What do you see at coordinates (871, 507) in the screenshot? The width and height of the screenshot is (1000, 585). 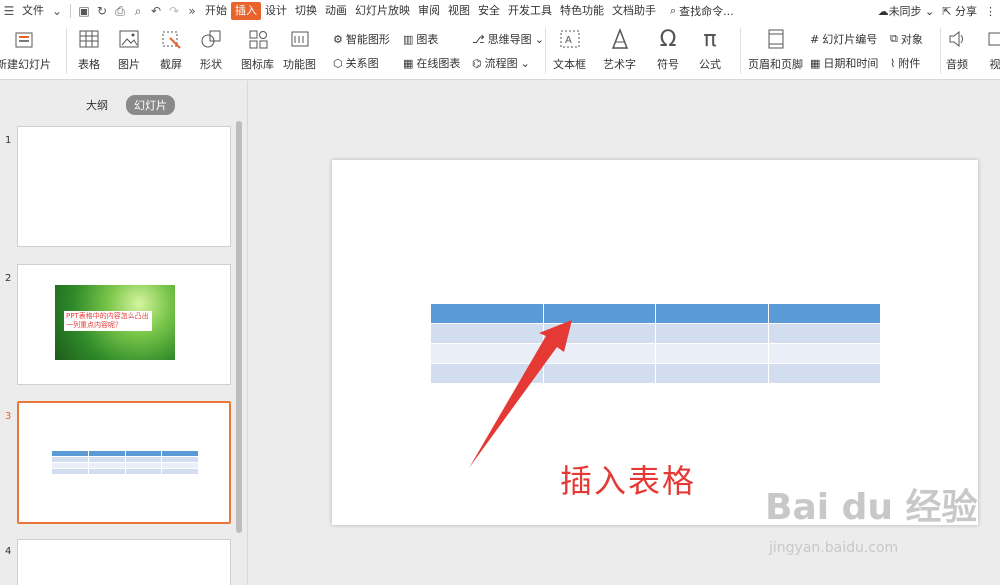 I see `baidu-logo: Bai du 经验` at bounding box center [871, 507].